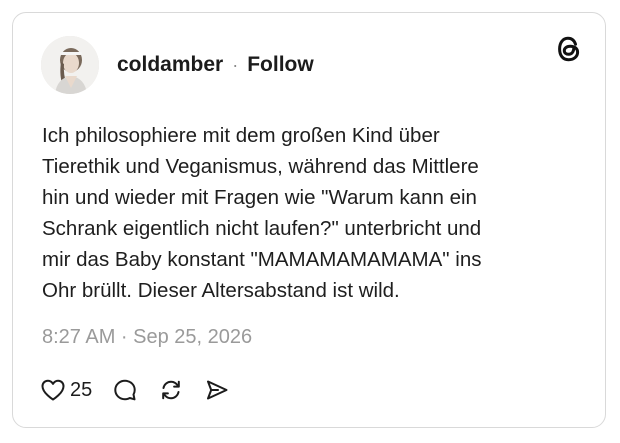 The height and width of the screenshot is (443, 620). What do you see at coordinates (81, 389) in the screenshot?
I see `like-count: 25` at bounding box center [81, 389].